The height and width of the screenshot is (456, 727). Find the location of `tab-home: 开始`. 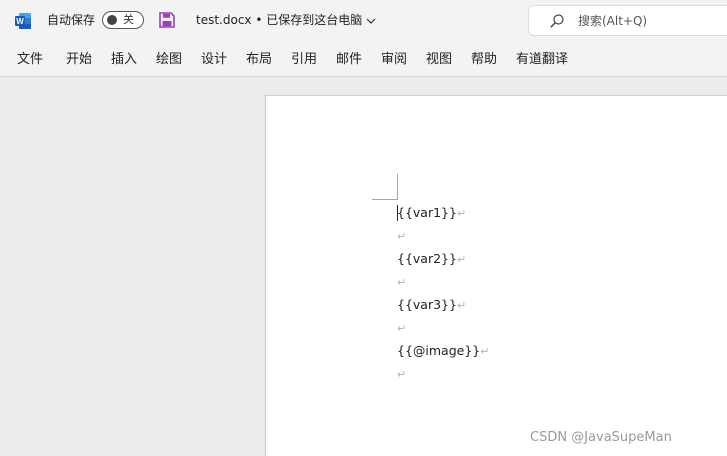

tab-home: 开始 is located at coordinates (79, 60).